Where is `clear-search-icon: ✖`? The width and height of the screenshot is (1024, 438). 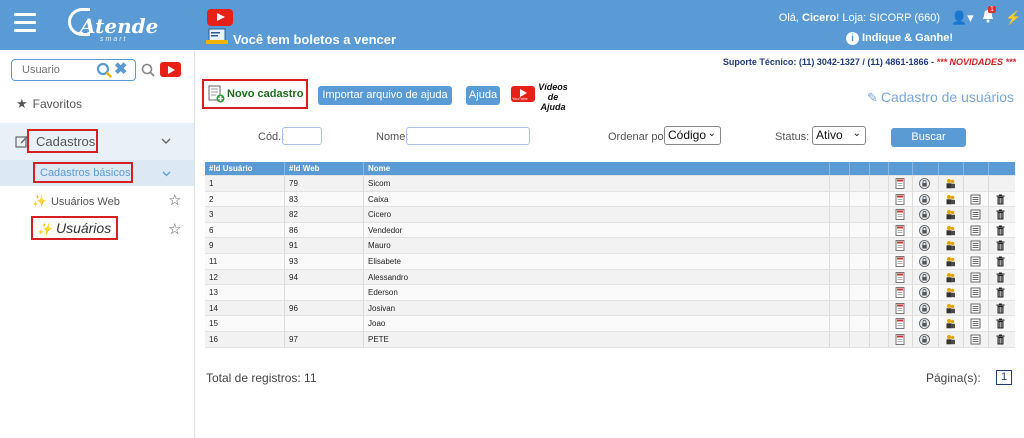 clear-search-icon: ✖ is located at coordinates (120, 69).